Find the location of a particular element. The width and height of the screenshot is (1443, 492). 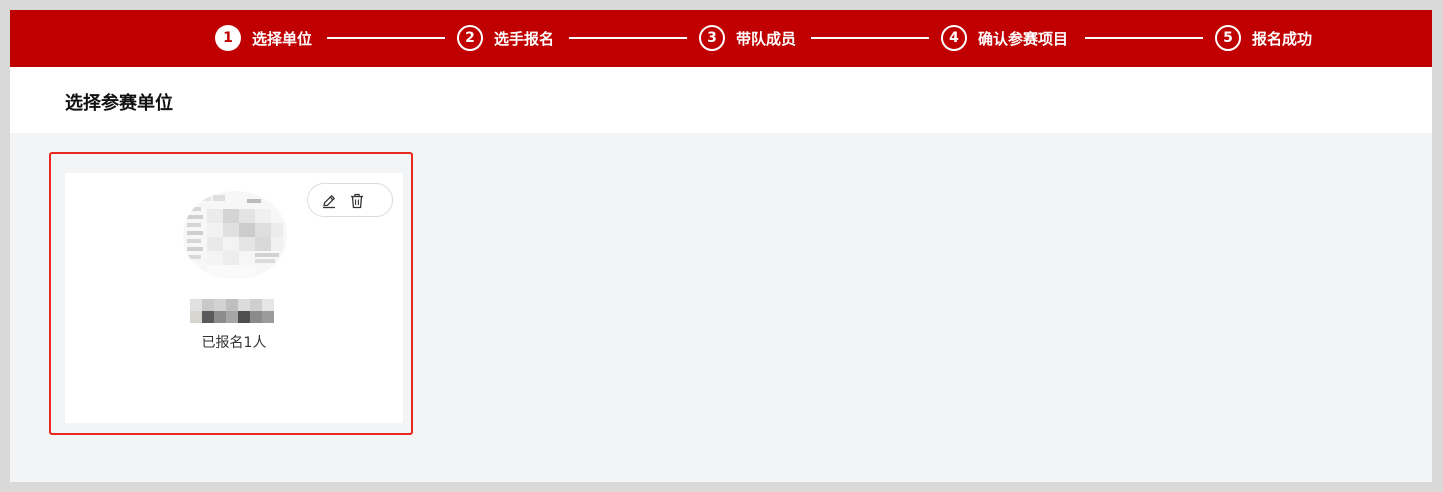

registered-count: 已报名1人 is located at coordinates (234, 343).